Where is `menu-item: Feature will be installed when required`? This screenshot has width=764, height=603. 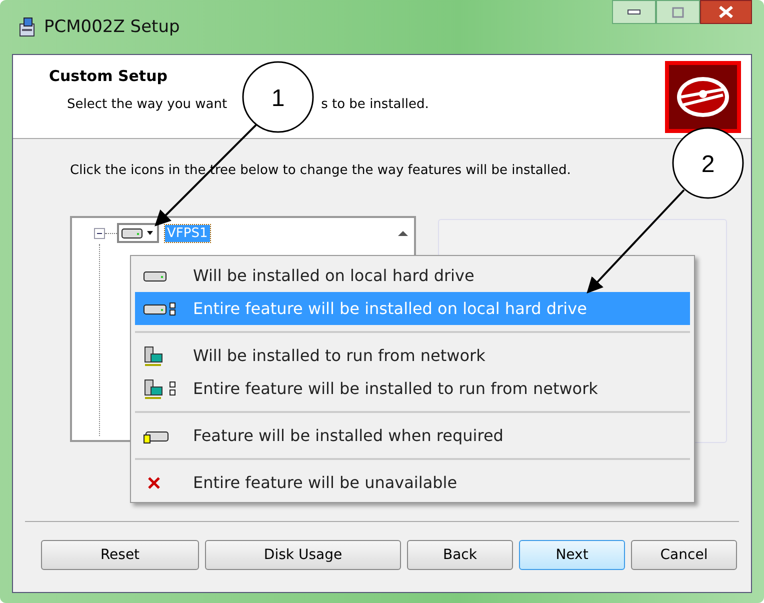
menu-item: Feature will be installed when required is located at coordinates (412, 435).